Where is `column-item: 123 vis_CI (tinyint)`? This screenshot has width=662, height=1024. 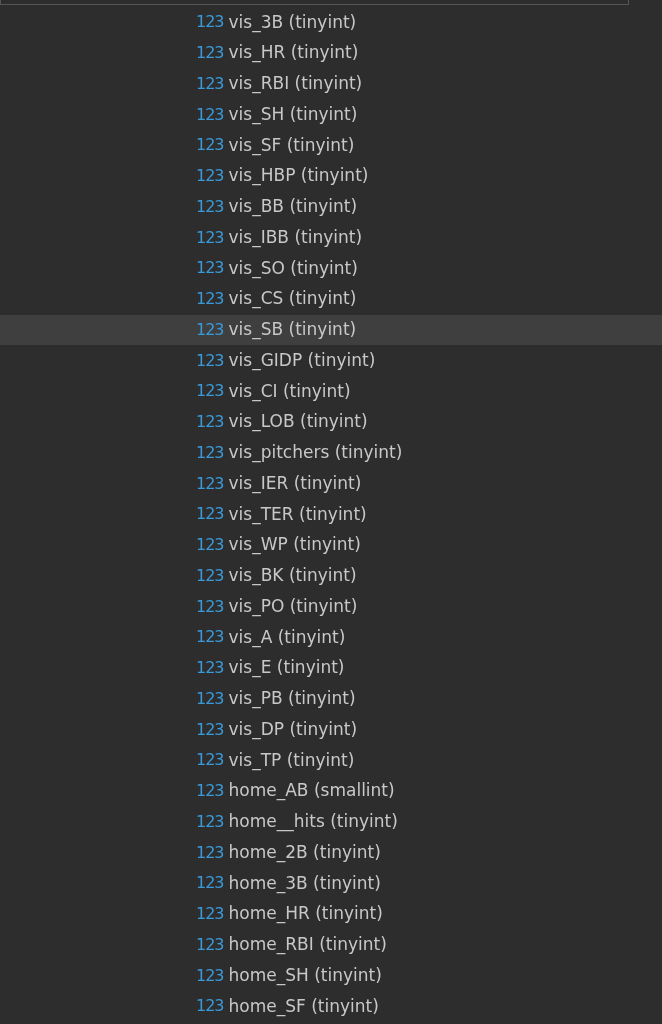
column-item: 123 vis_CI (tinyint) is located at coordinates (331, 391).